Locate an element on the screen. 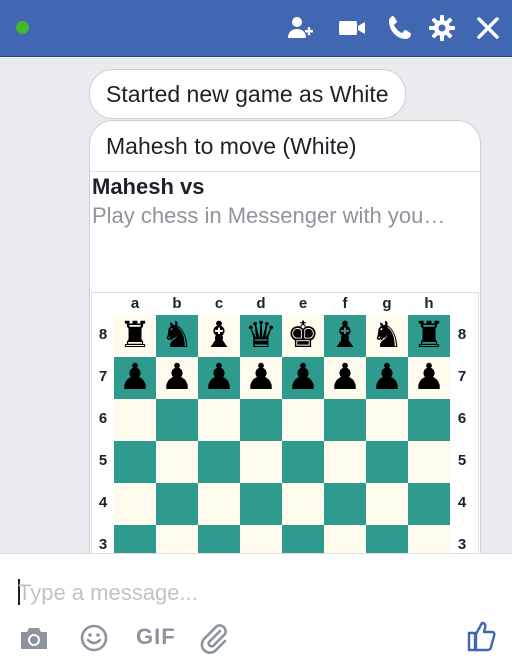 Image resolution: width=512 pixels, height=667 pixels. square-e7: ♟ is located at coordinates (303, 378).